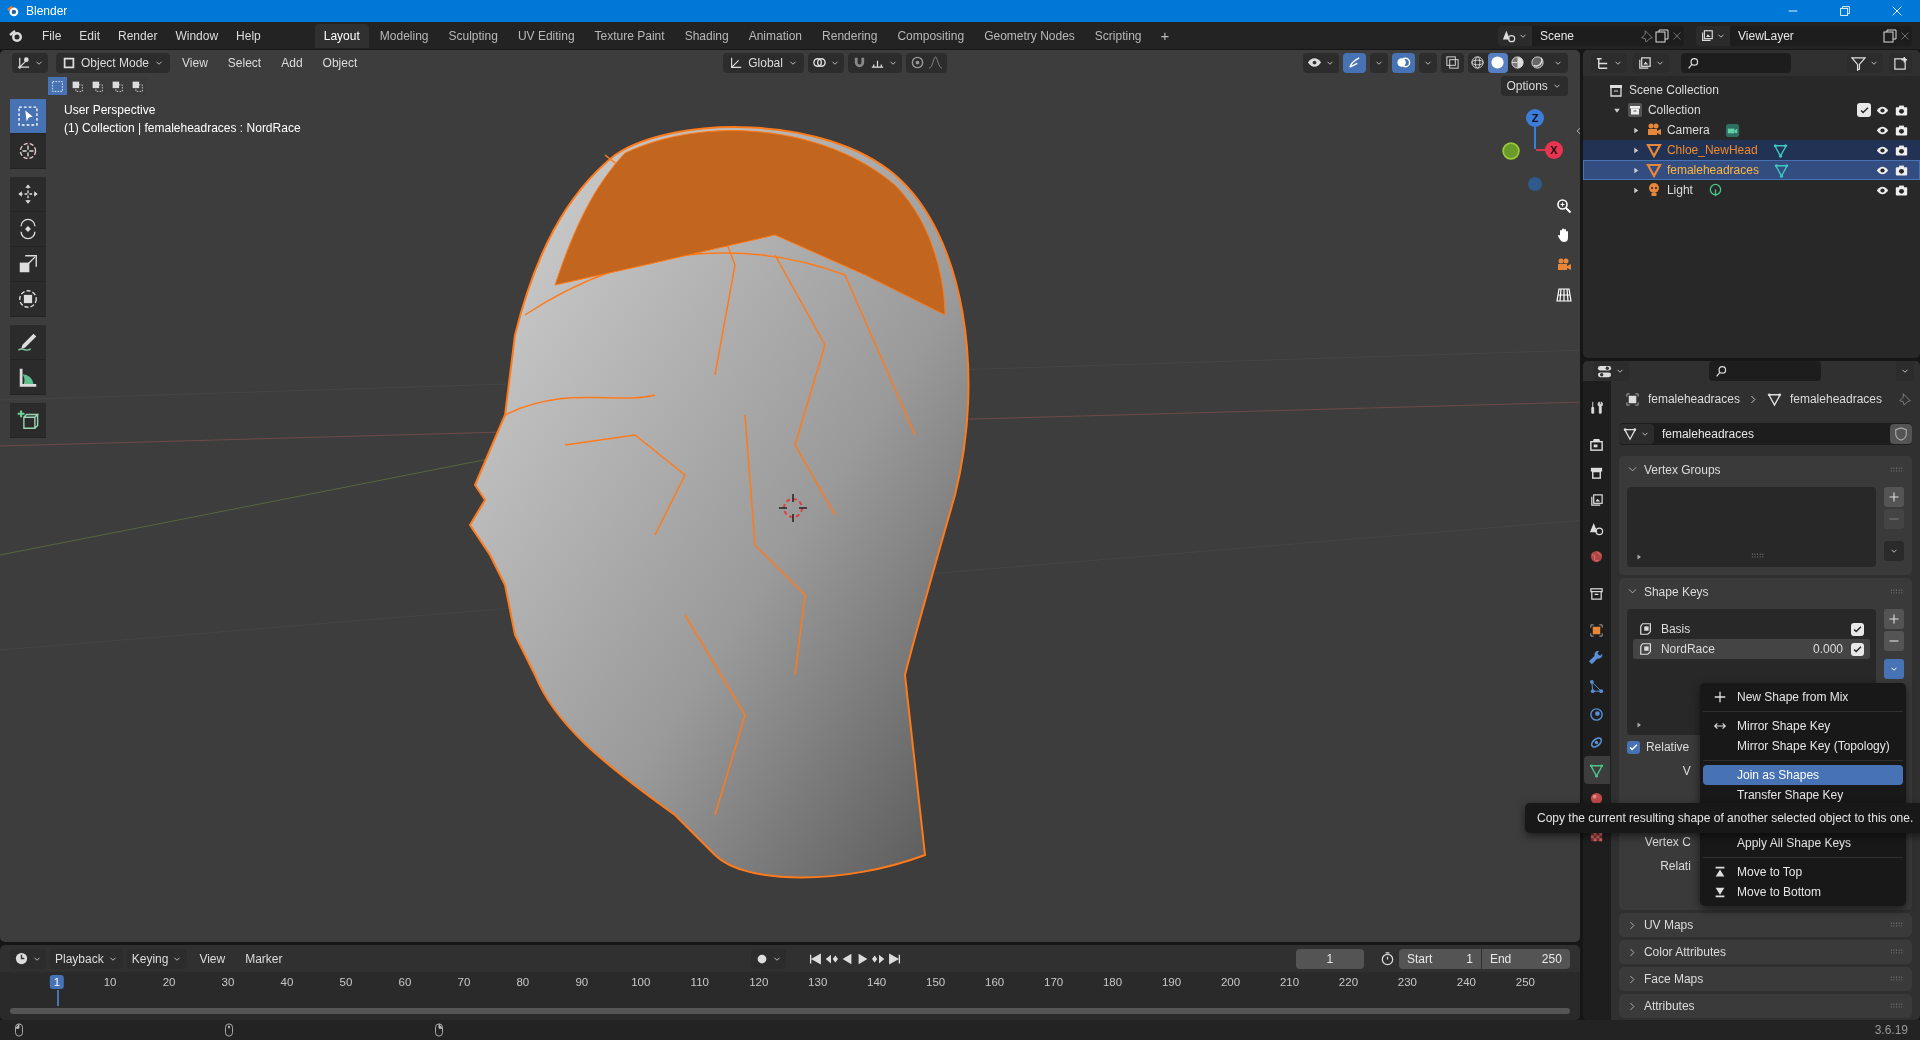 The image size is (1920, 1040). Describe the element at coordinates (1751, 629) in the screenshot. I see `shape-key-row: Basis` at that location.